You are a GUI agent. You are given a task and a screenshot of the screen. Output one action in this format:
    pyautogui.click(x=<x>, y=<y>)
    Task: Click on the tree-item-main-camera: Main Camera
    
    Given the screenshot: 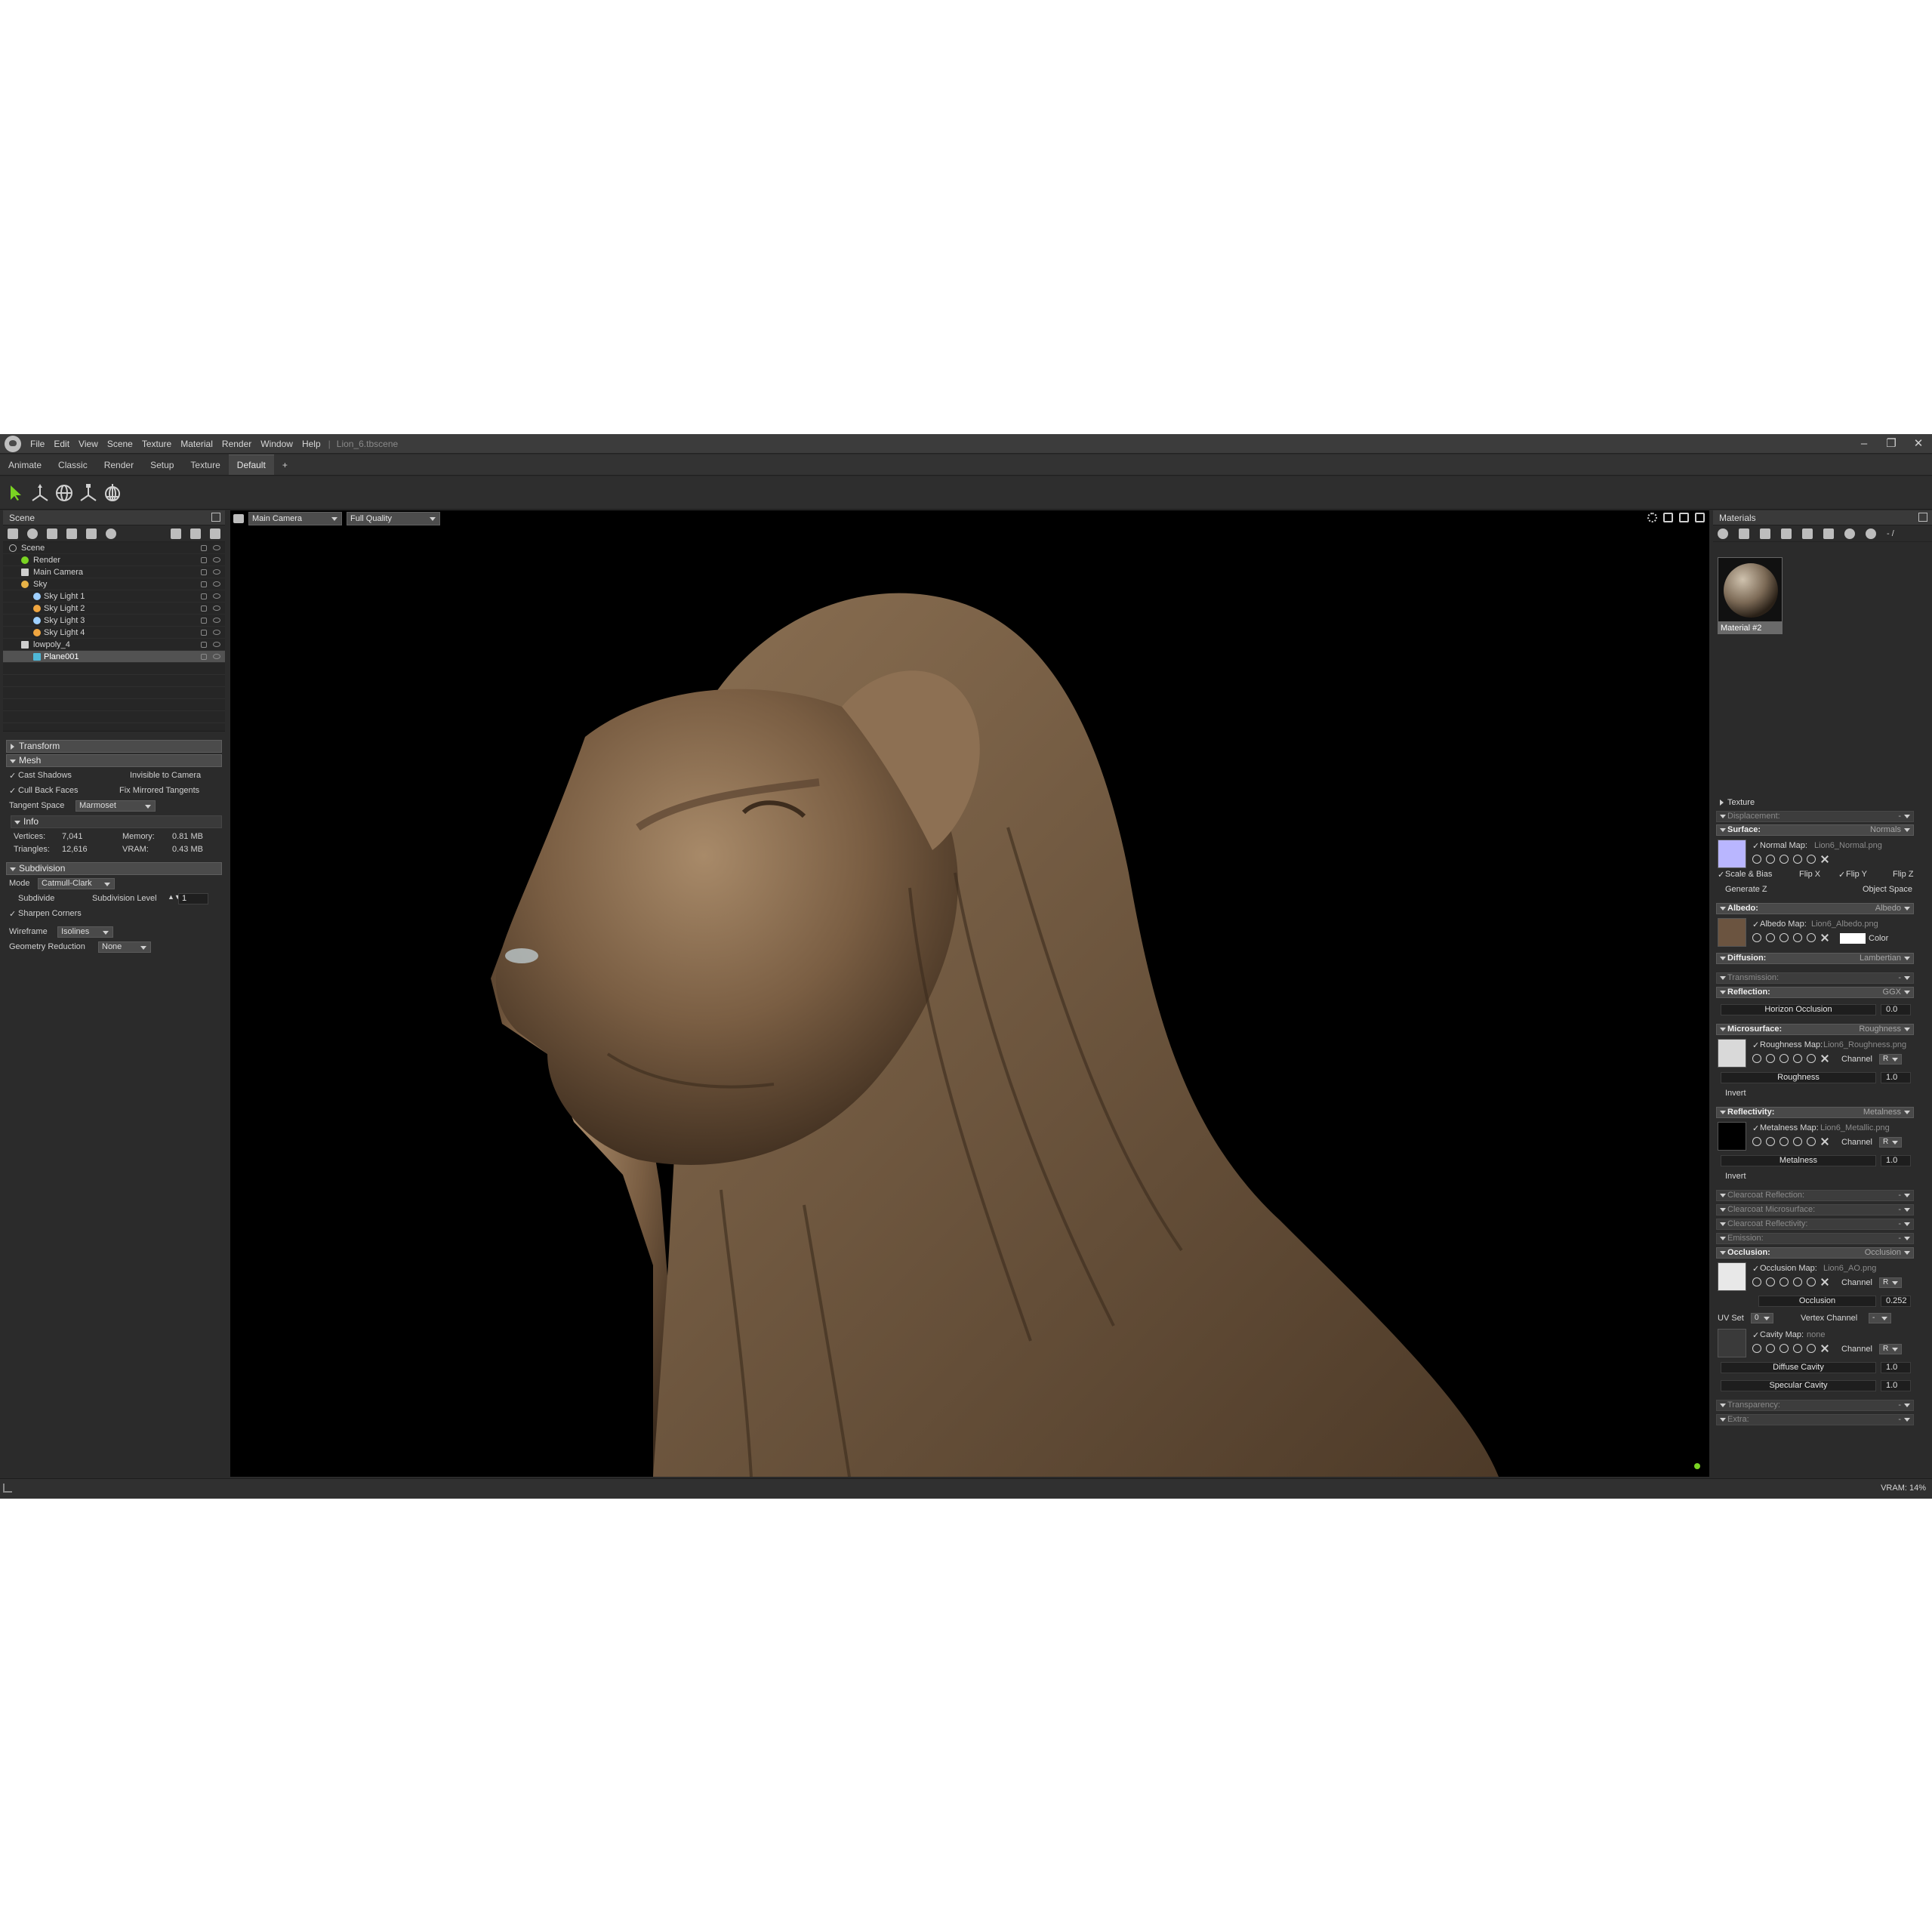 What is the action you would take?
    pyautogui.click(x=114, y=572)
    